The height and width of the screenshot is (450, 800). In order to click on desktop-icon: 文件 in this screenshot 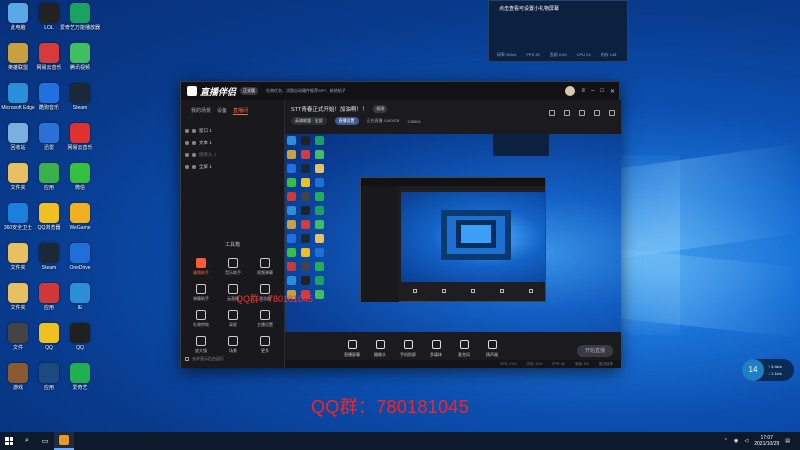, I will do `click(18, 337)`.